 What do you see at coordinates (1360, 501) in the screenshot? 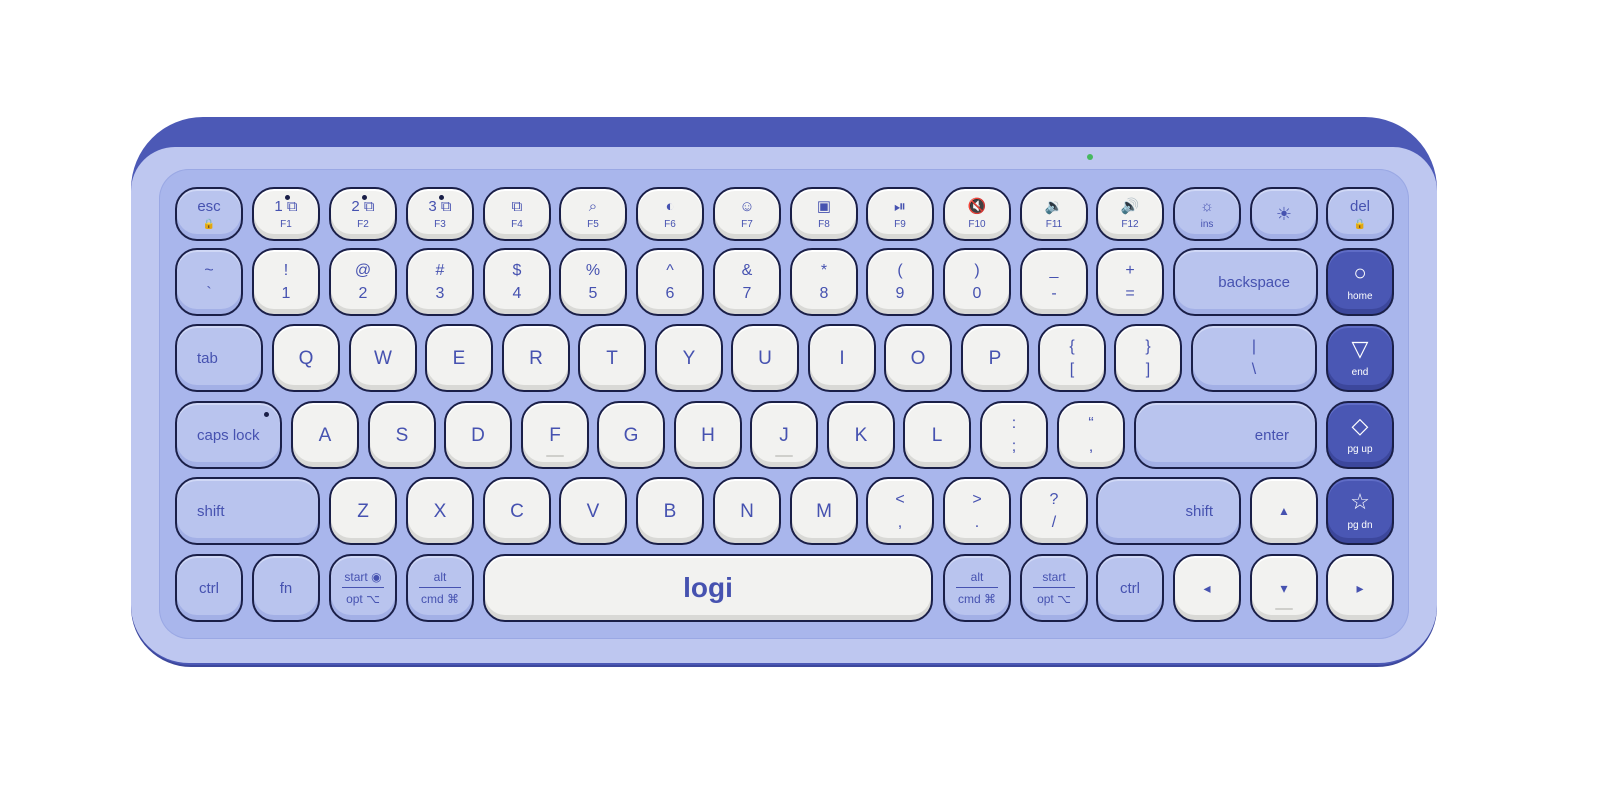
I see `star-icon: ☆` at bounding box center [1360, 501].